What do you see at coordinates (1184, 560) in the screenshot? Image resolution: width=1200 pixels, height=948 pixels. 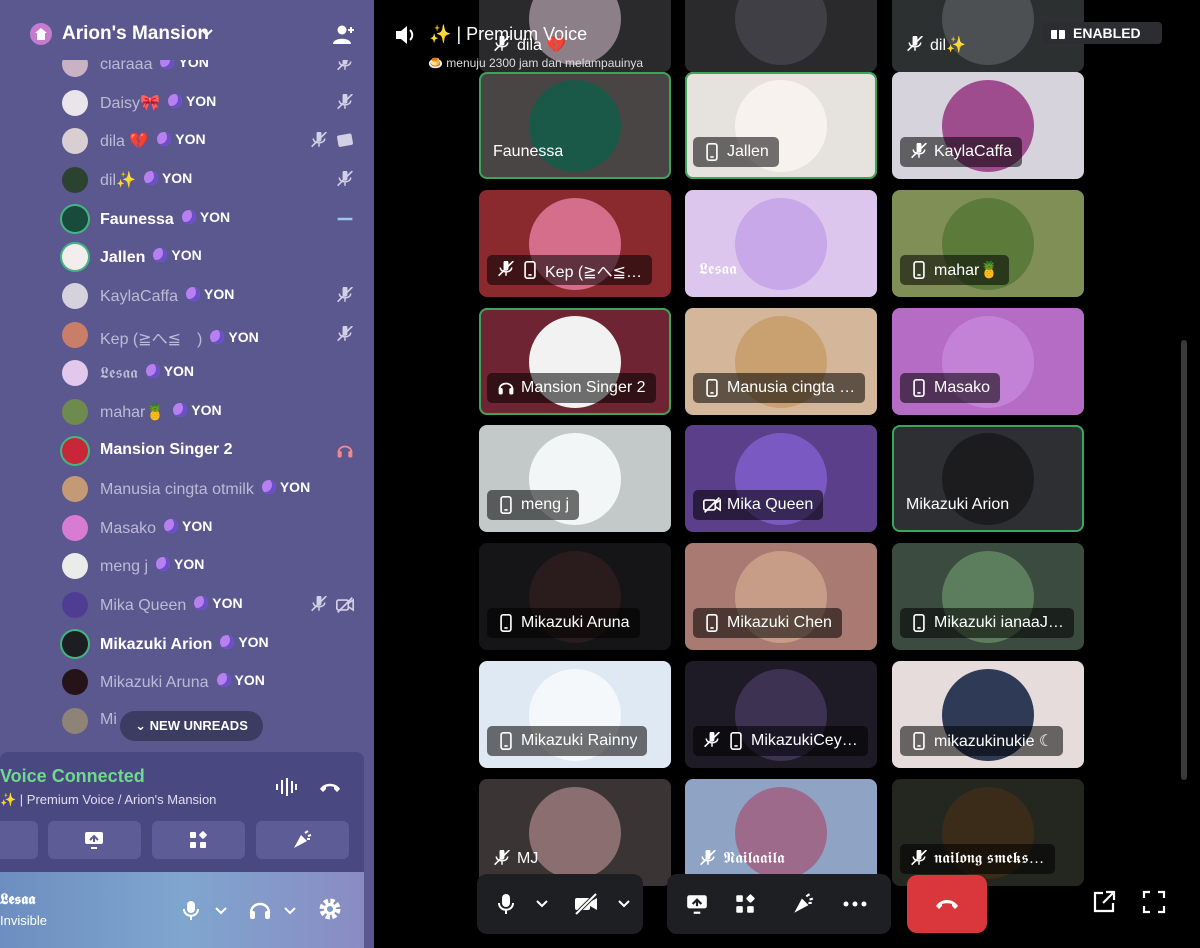 I see `scrollbar` at bounding box center [1184, 560].